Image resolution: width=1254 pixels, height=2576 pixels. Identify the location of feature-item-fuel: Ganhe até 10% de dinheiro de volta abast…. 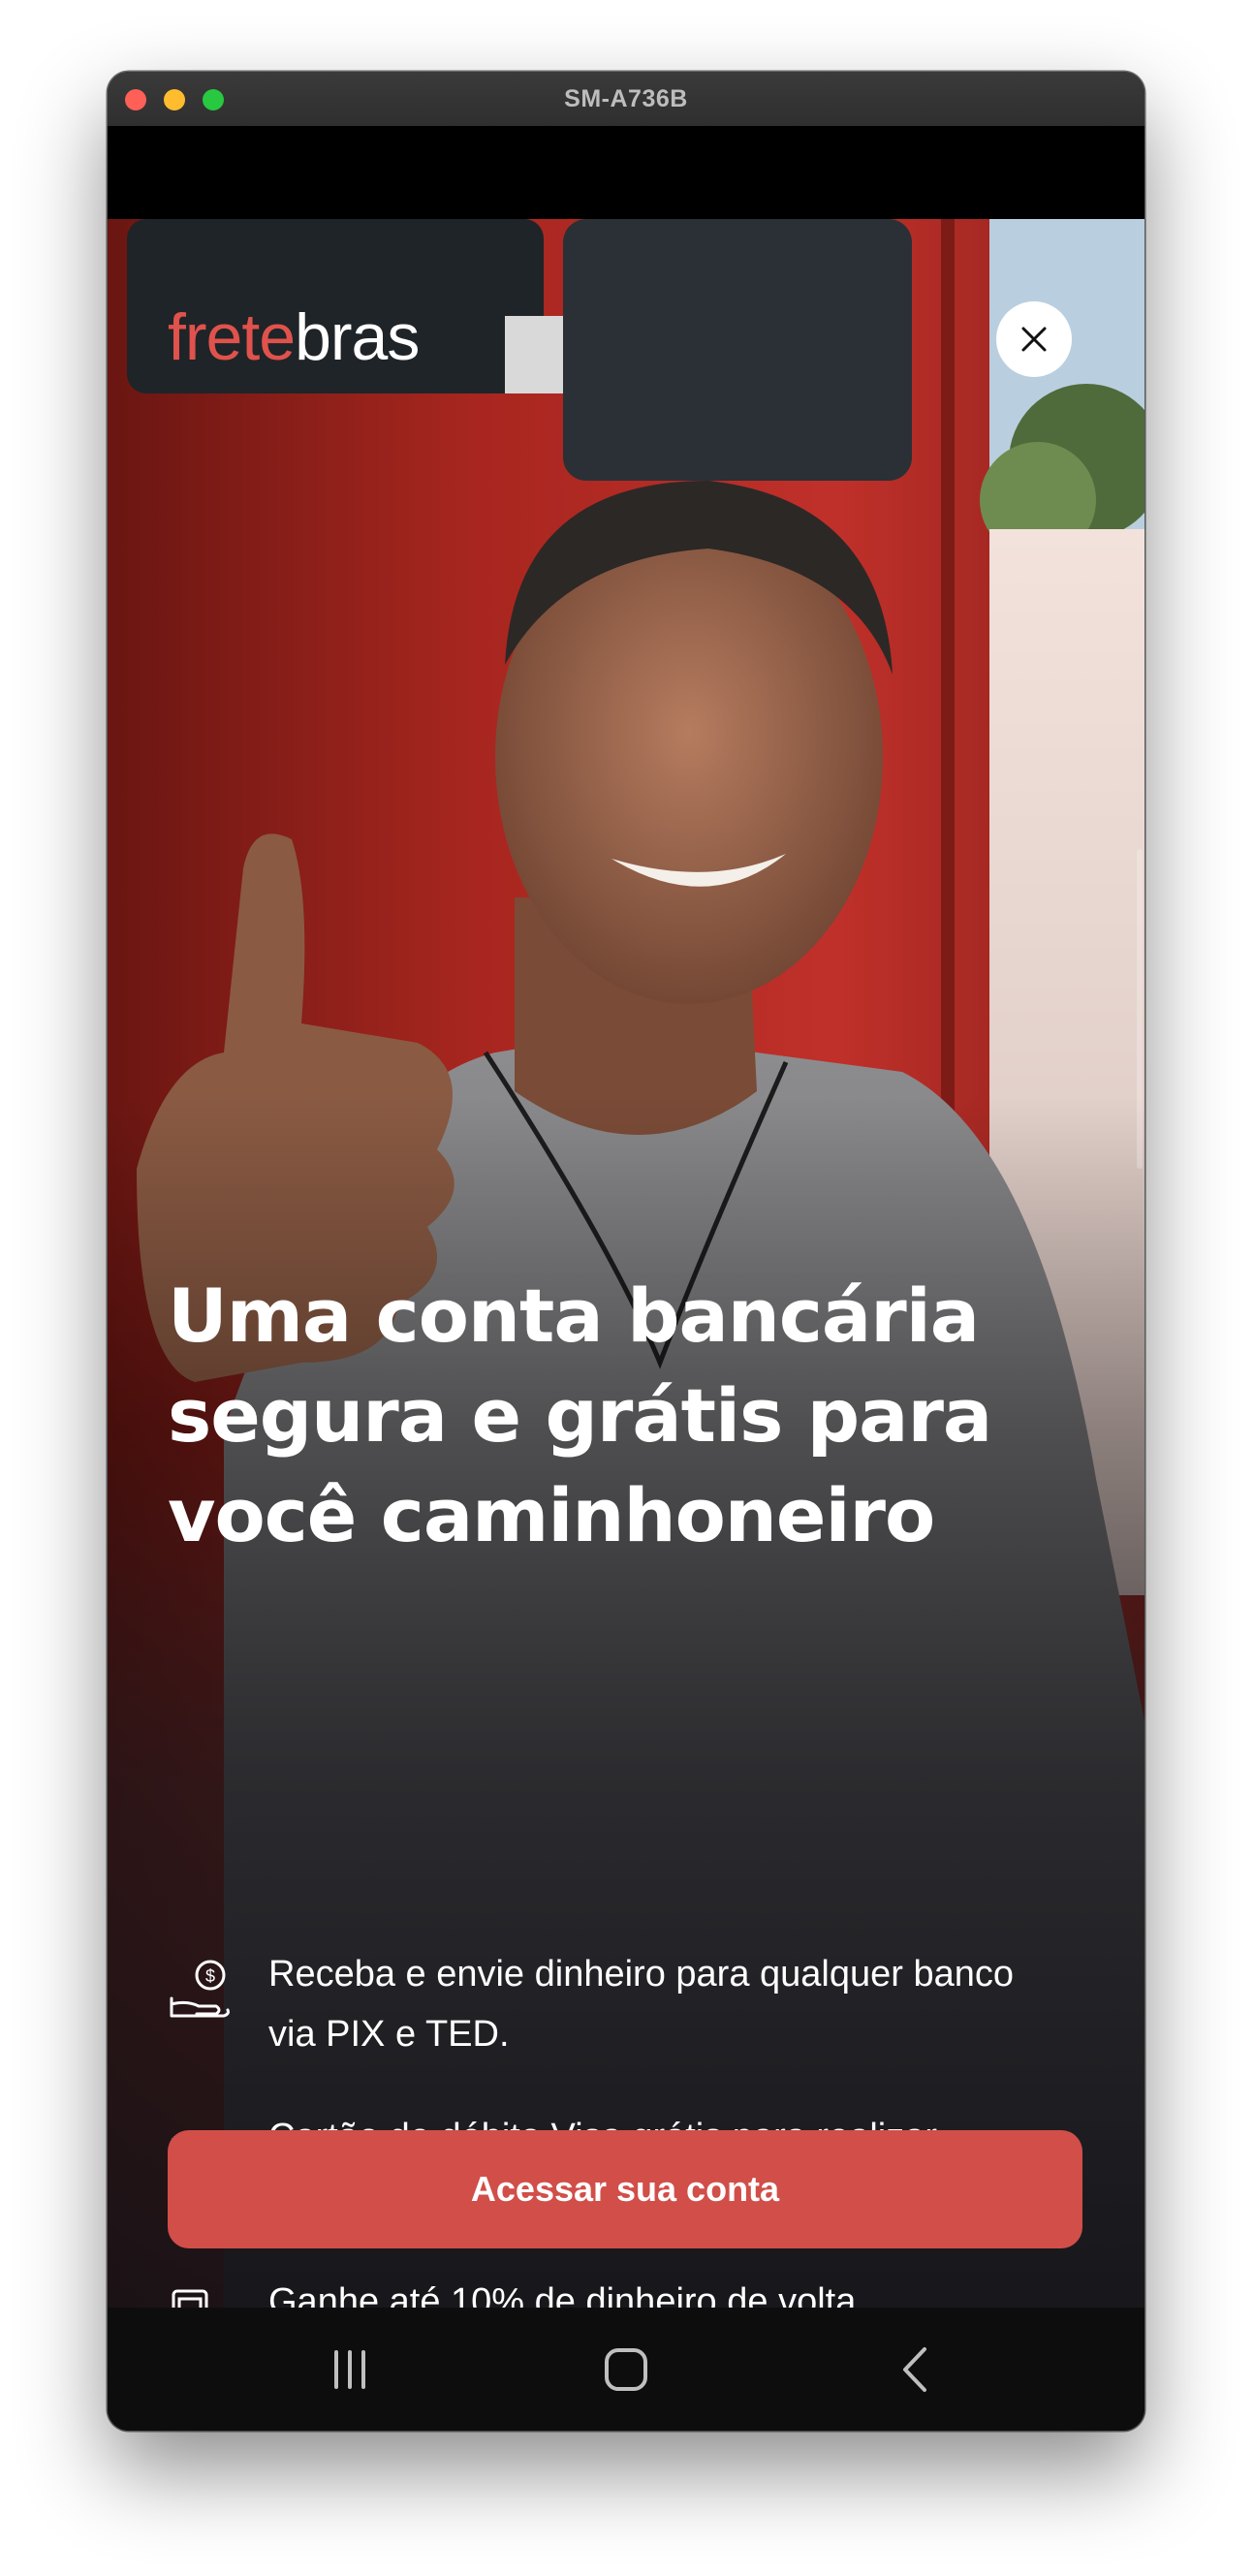
(604, 2294).